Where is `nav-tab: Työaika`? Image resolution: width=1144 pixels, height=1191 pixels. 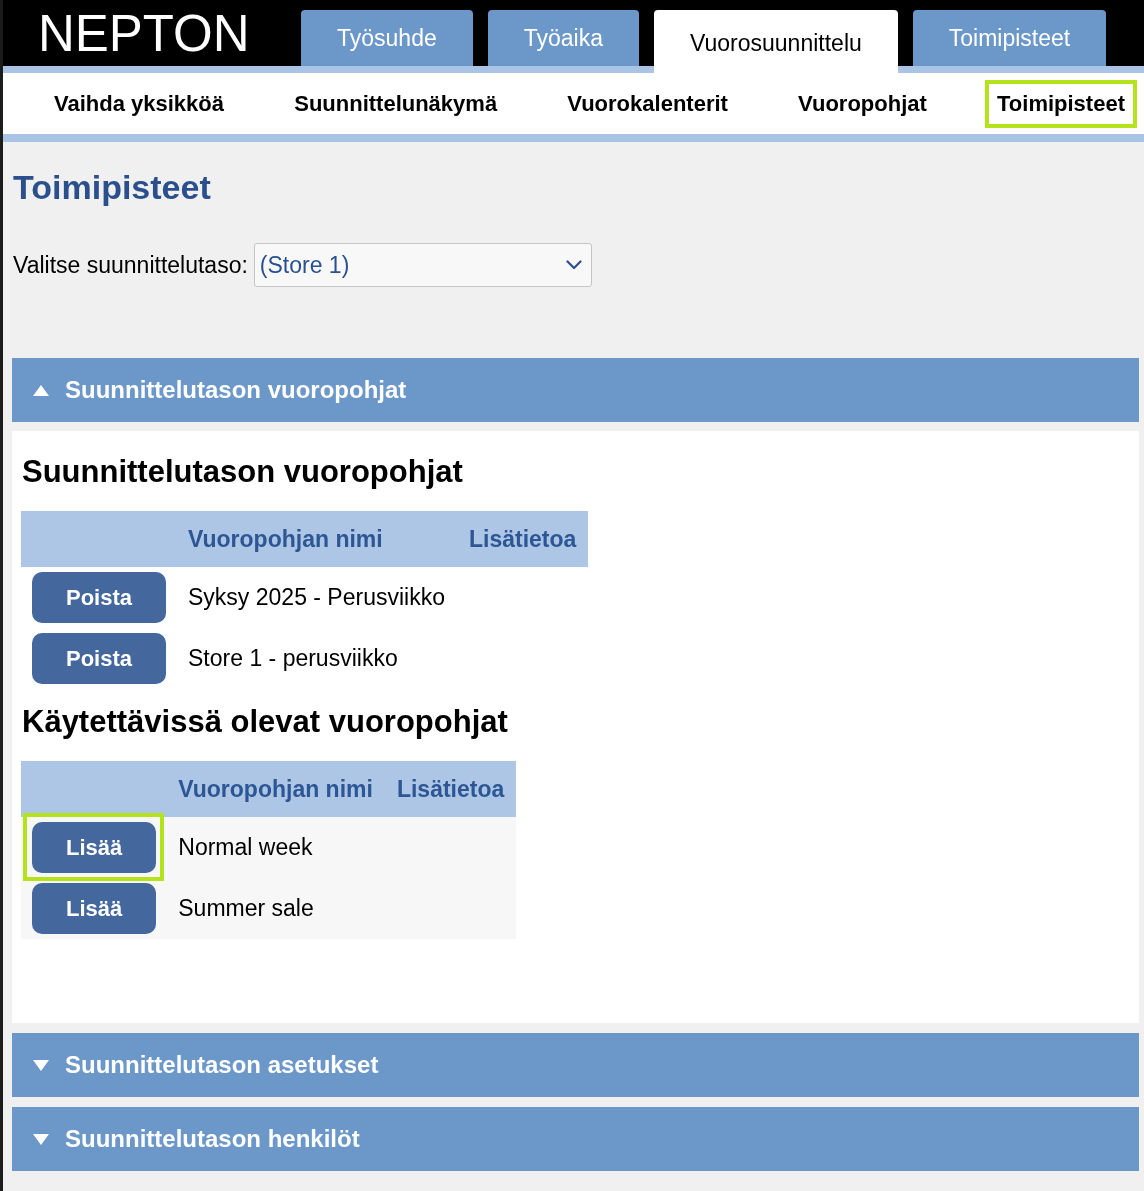 nav-tab: Työaika is located at coordinates (563, 38).